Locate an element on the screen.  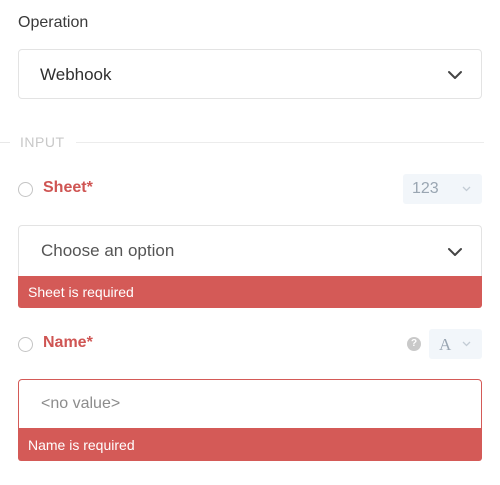
sheet-select: Choose an option is located at coordinates (250, 251).